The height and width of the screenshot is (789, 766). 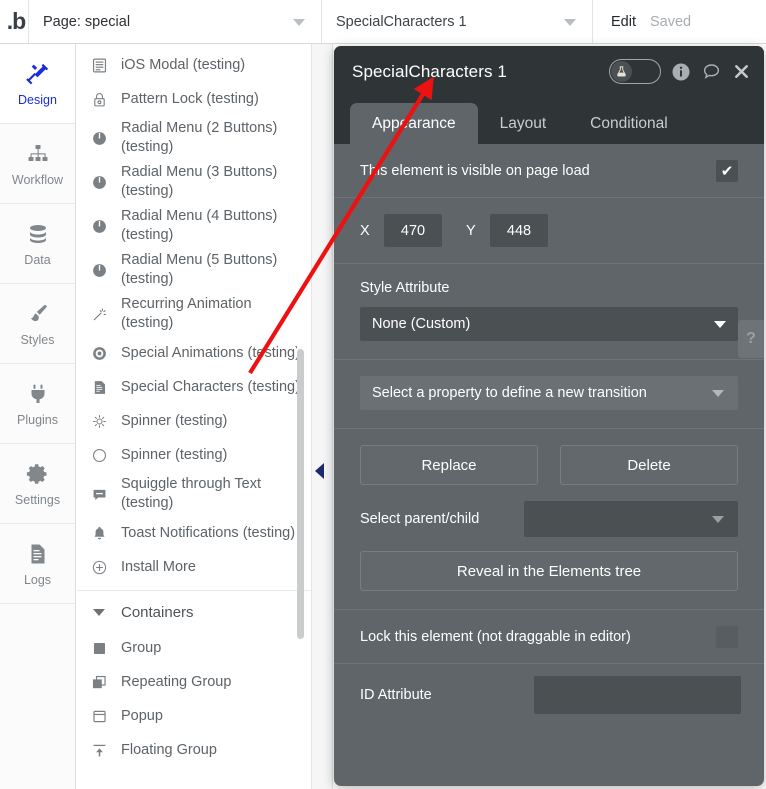 What do you see at coordinates (99, 455) in the screenshot?
I see `circle-spinner-icon` at bounding box center [99, 455].